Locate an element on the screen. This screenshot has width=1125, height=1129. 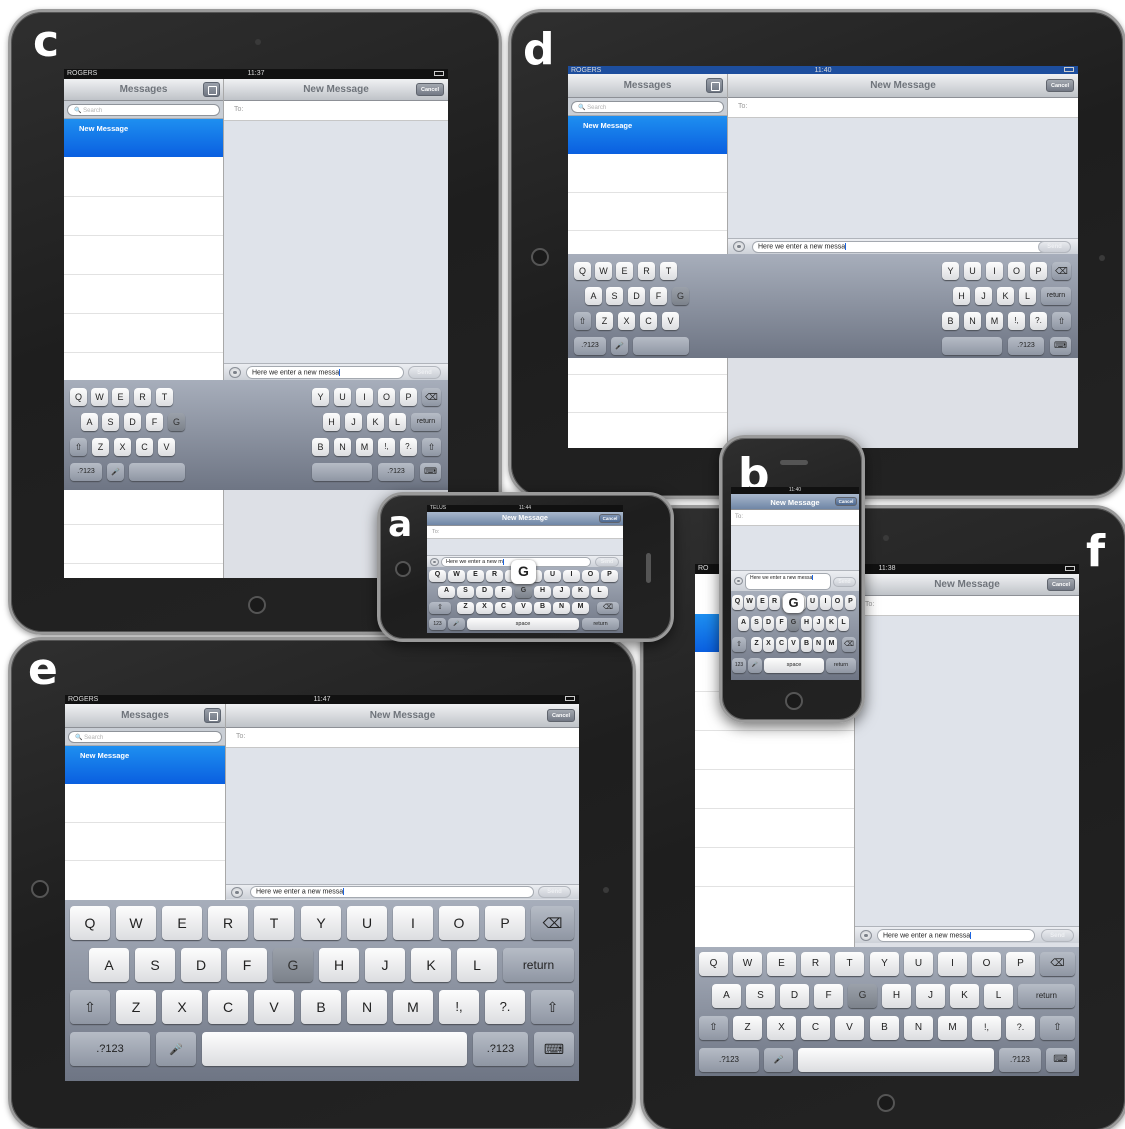
camera-icon is located at coordinates (434, 562).